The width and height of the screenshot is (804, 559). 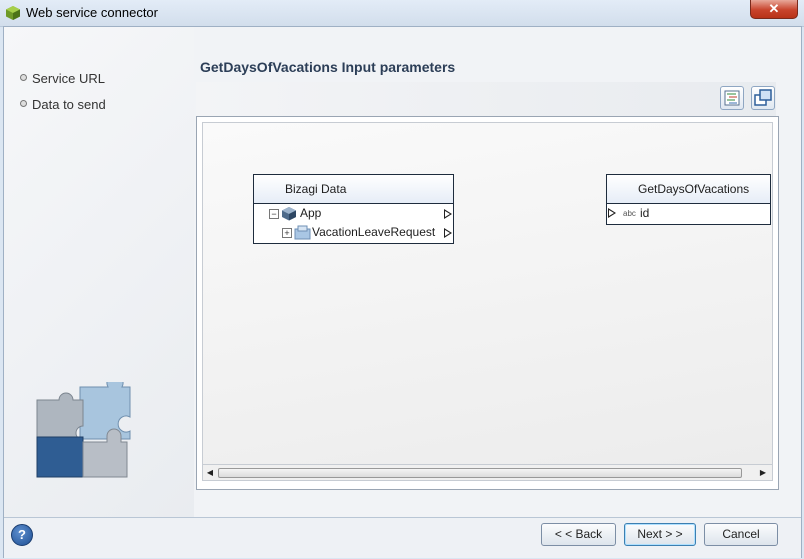 I want to click on target-tree-title: GetDaysOfVacations, so click(x=688, y=189).